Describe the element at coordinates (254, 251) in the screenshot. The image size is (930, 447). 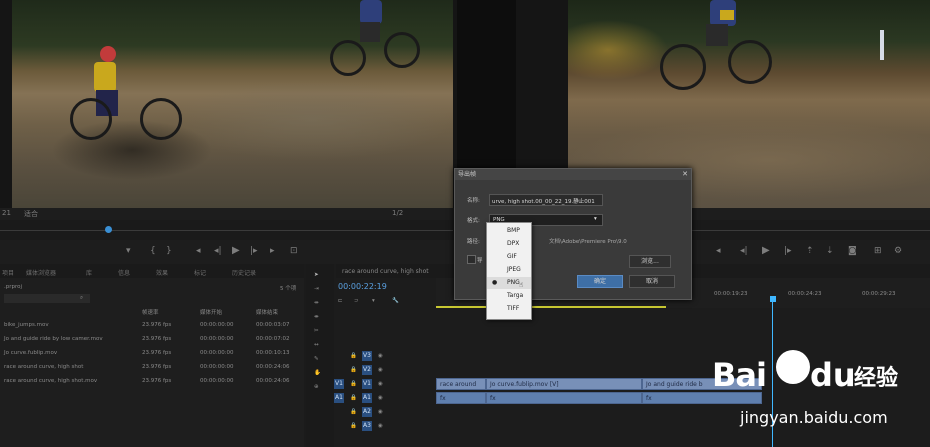
I see `frame-forward-icon: |▸` at that location.